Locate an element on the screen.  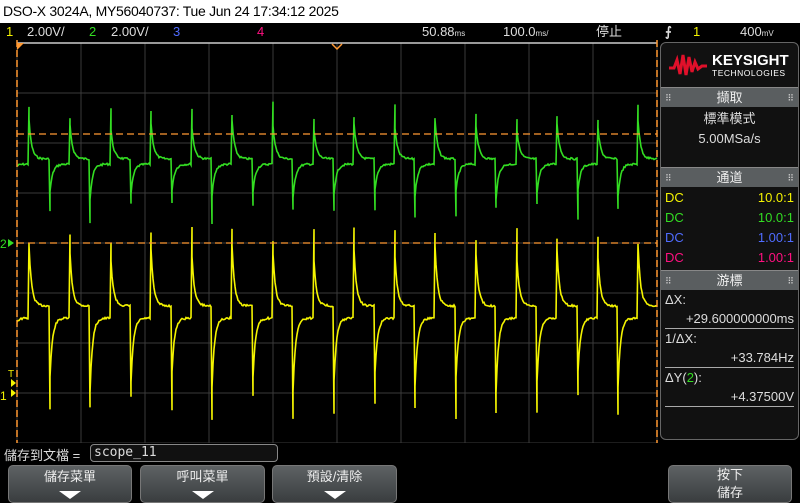
inv-dx-value: +33.784Hz is located at coordinates (762, 357).